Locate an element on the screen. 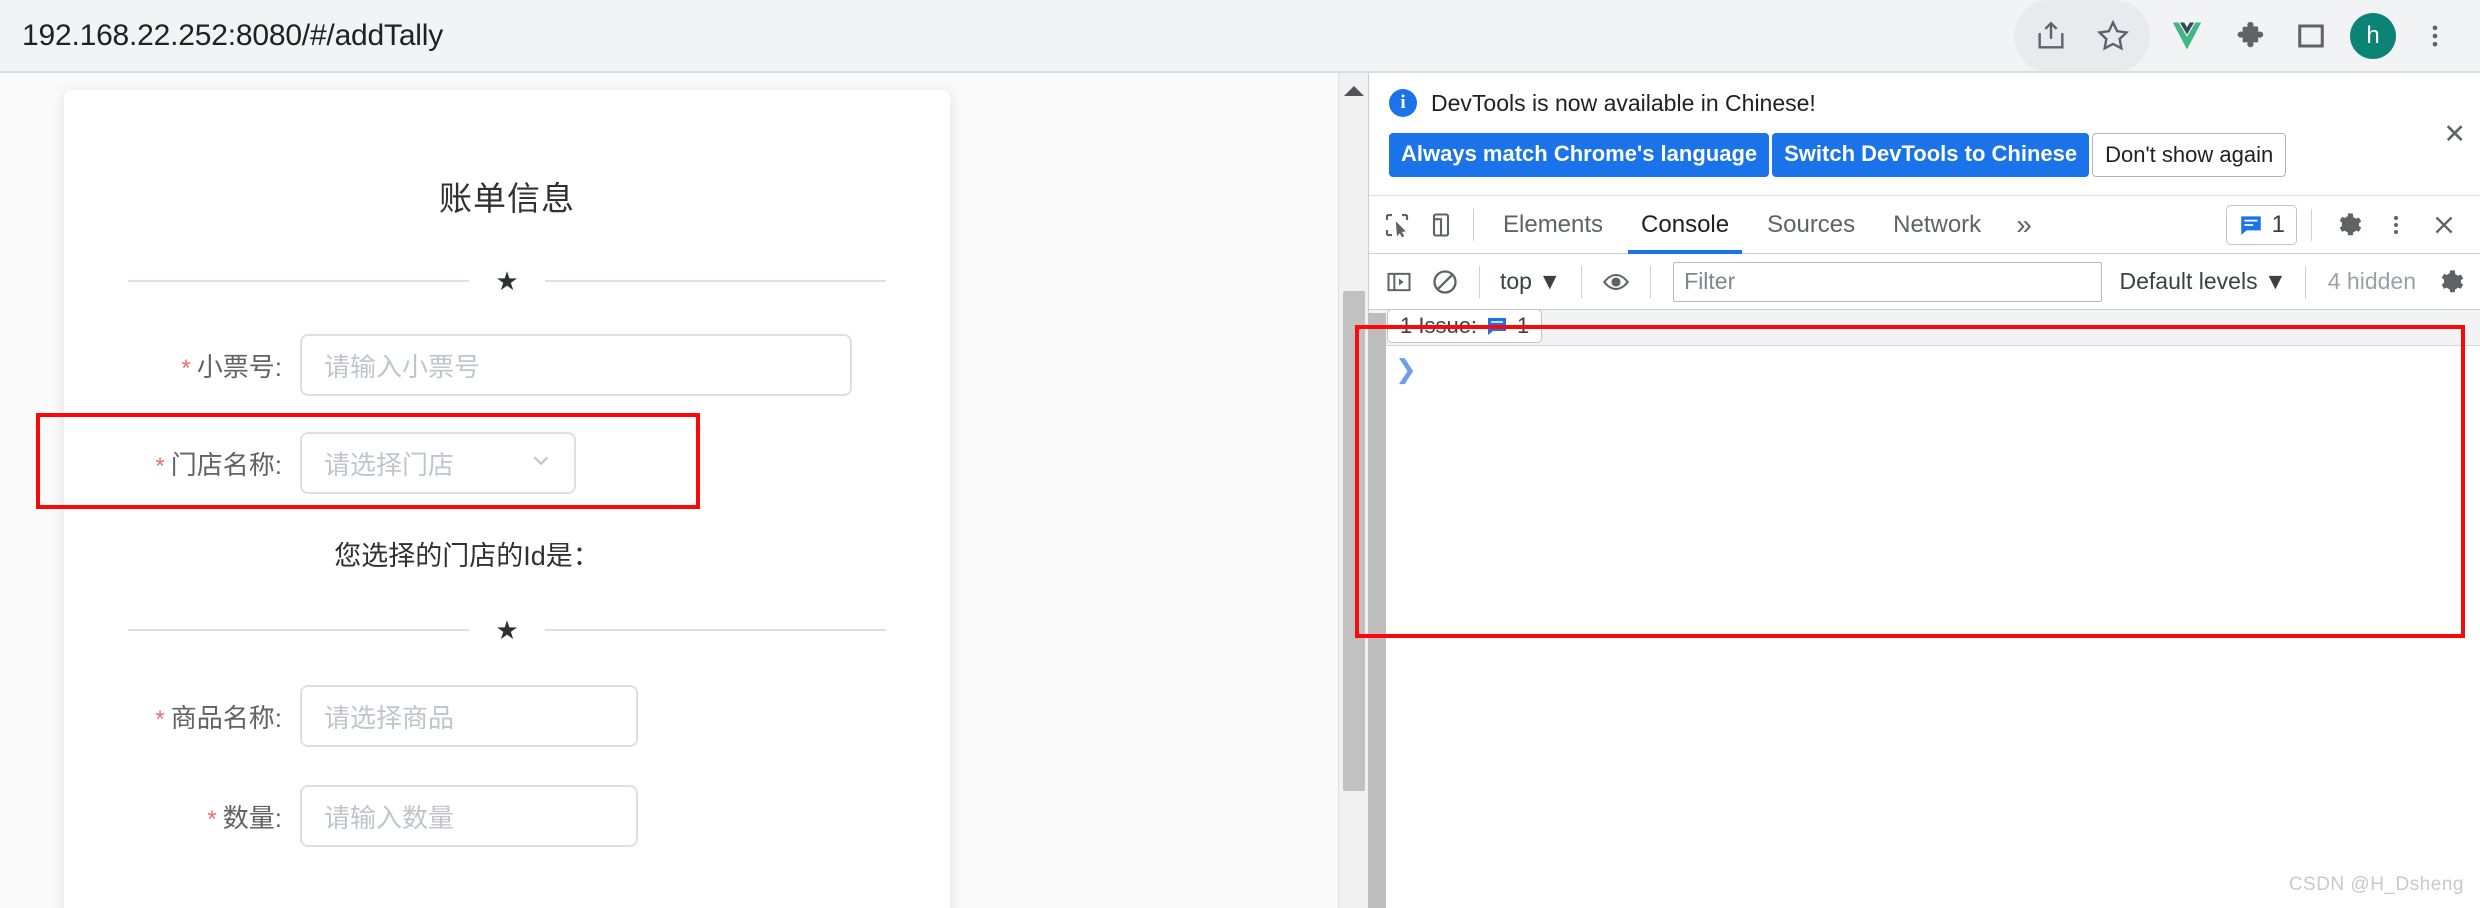 This screenshot has height=908, width=2480. label-receipt-number: * 小票号: is located at coordinates (231, 366).